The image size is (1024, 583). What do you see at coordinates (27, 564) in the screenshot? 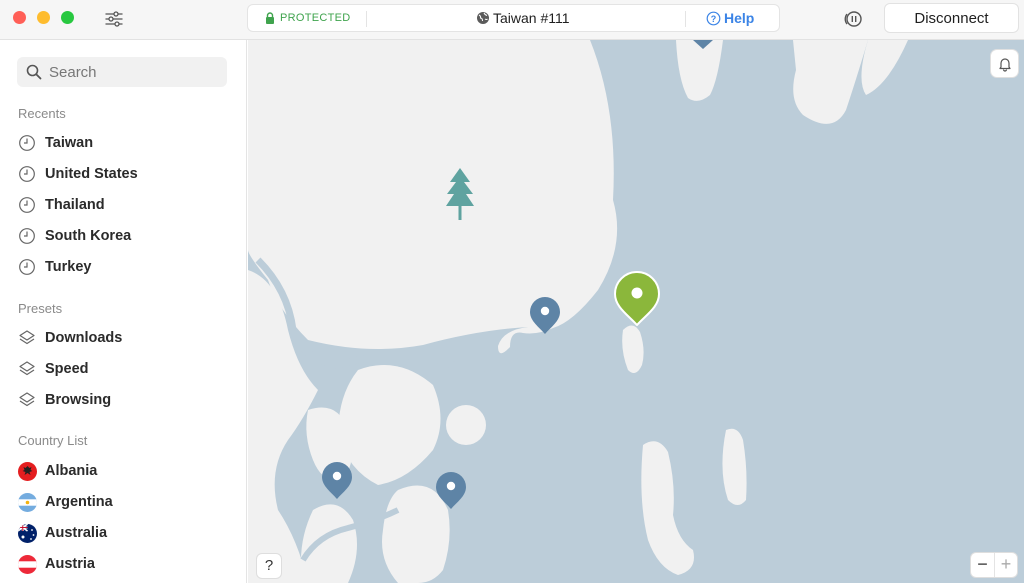
I see `austria-flag-icon` at bounding box center [27, 564].